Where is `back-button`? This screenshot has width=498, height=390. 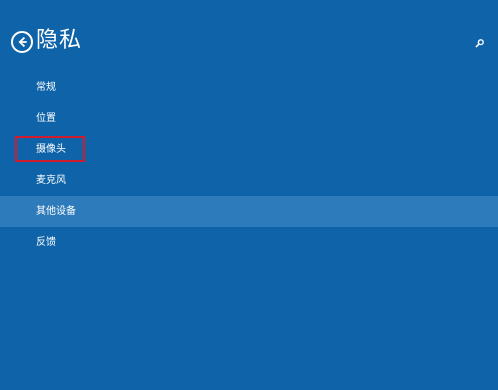 back-button is located at coordinates (22, 42).